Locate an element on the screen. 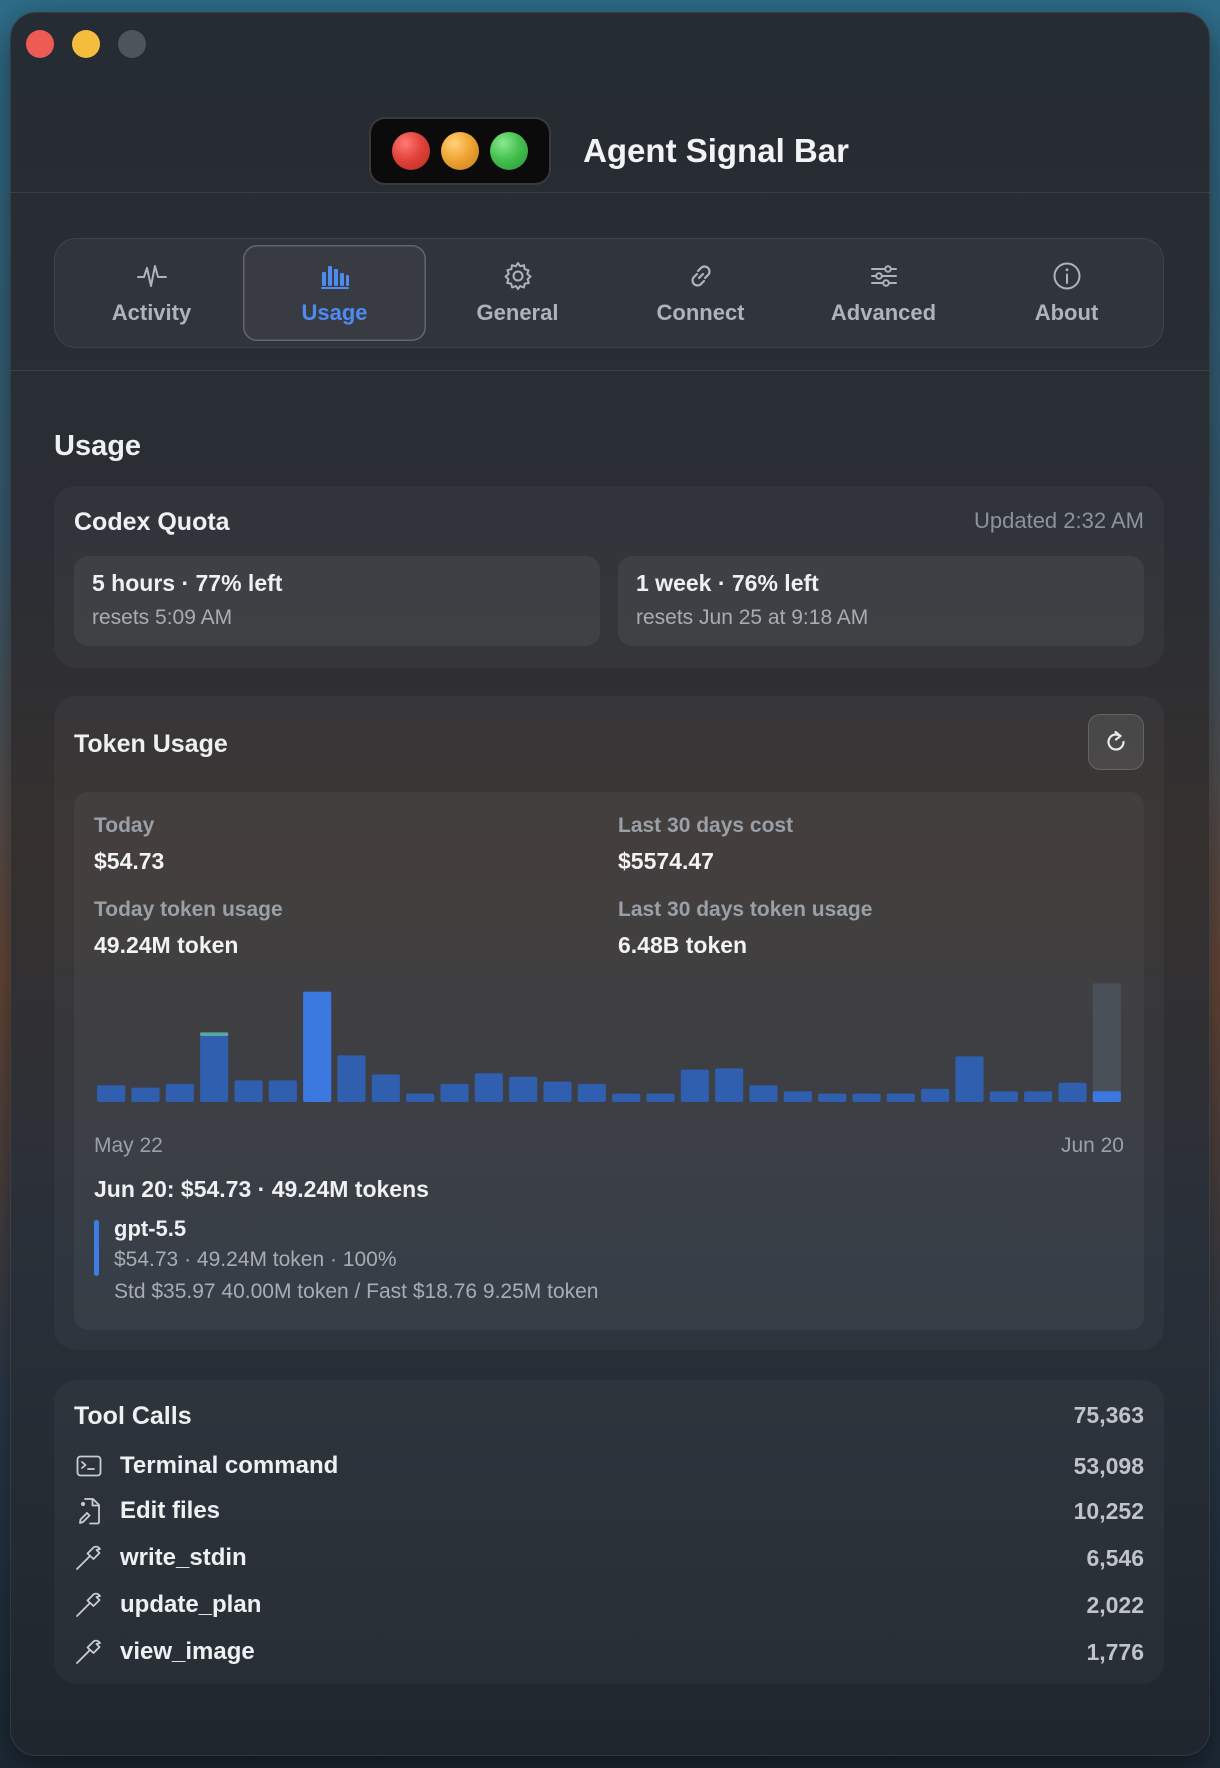 The image size is (1220, 1768). tab-about: About is located at coordinates (1066, 293).